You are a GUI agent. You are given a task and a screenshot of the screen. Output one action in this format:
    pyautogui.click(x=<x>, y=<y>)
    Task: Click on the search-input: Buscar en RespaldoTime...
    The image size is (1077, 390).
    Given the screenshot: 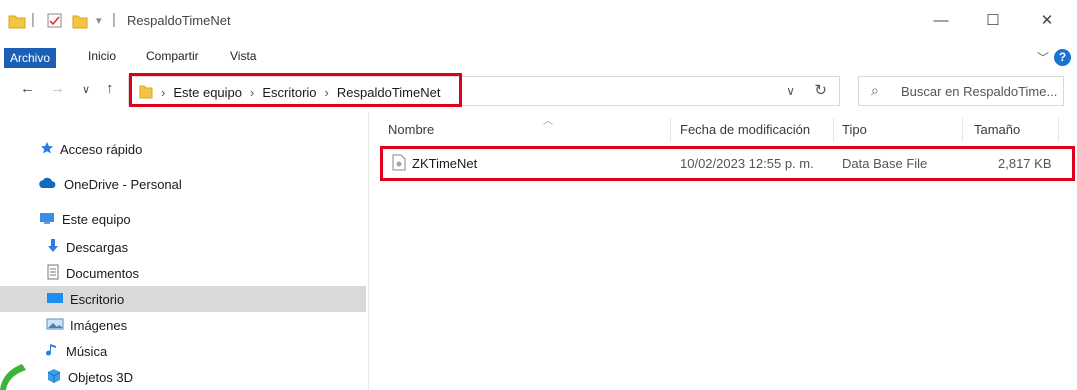 What is the action you would take?
    pyautogui.click(x=981, y=91)
    